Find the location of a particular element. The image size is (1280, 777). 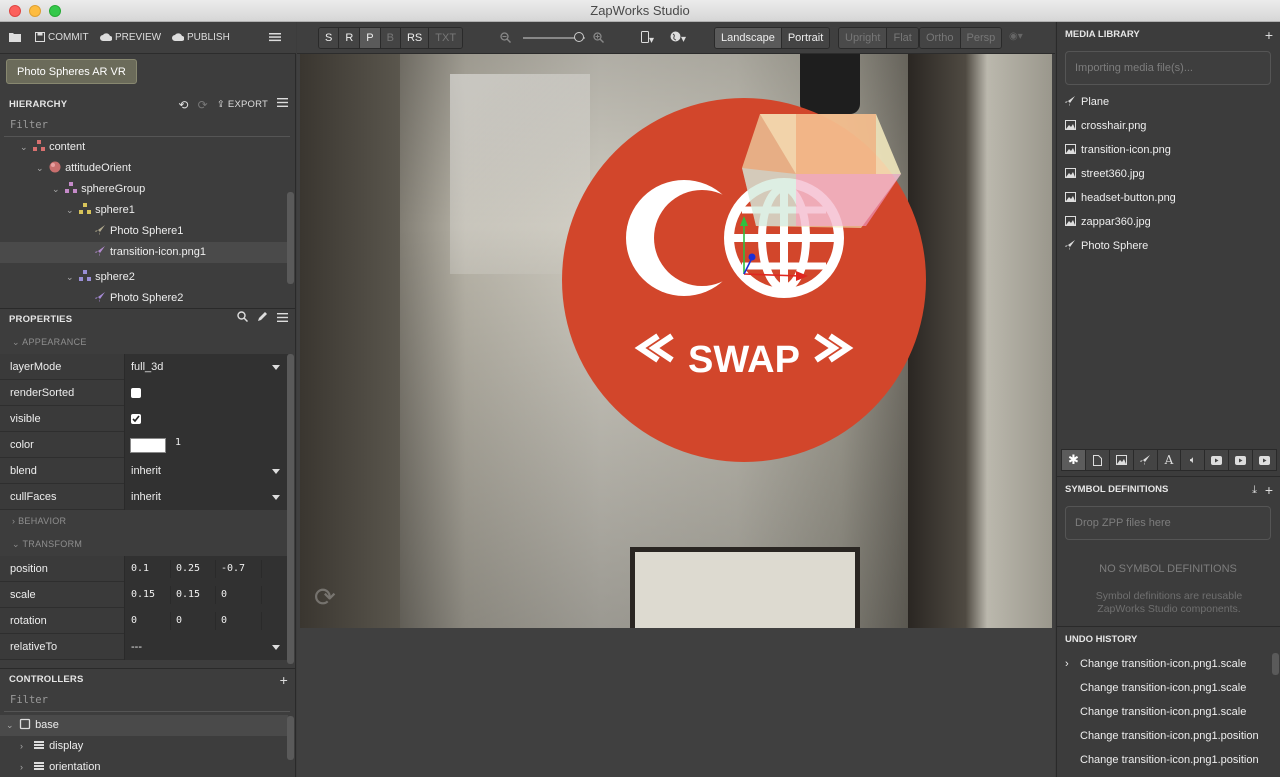

media-item-headset-button: headset-button.png is located at coordinates (1170, 198).